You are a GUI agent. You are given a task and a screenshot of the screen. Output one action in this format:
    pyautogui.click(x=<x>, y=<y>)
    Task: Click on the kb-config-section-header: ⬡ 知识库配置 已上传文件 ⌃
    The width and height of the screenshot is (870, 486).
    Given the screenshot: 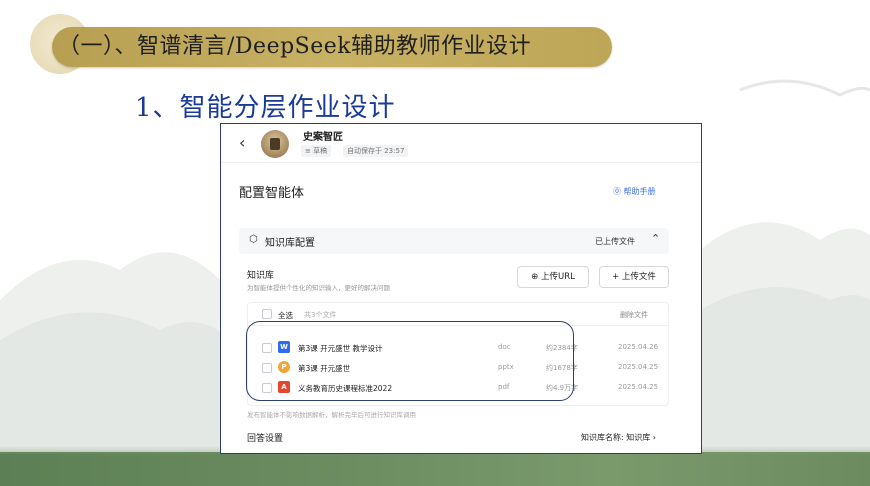 What is the action you would take?
    pyautogui.click(x=454, y=241)
    